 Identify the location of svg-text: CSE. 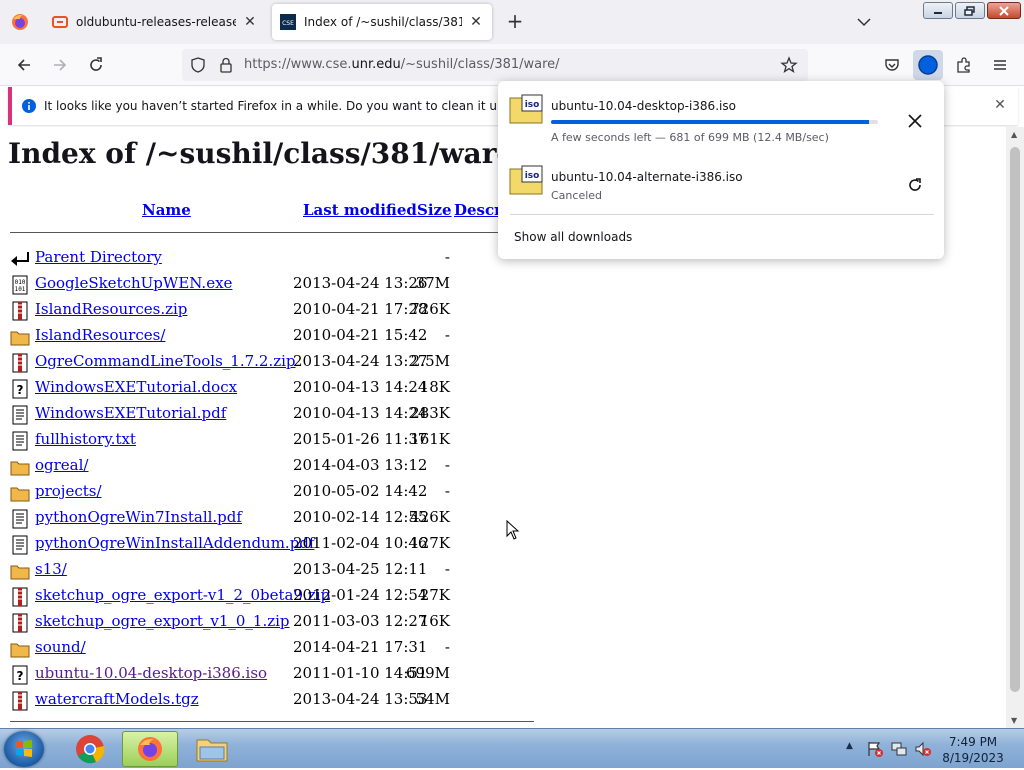
(288, 23).